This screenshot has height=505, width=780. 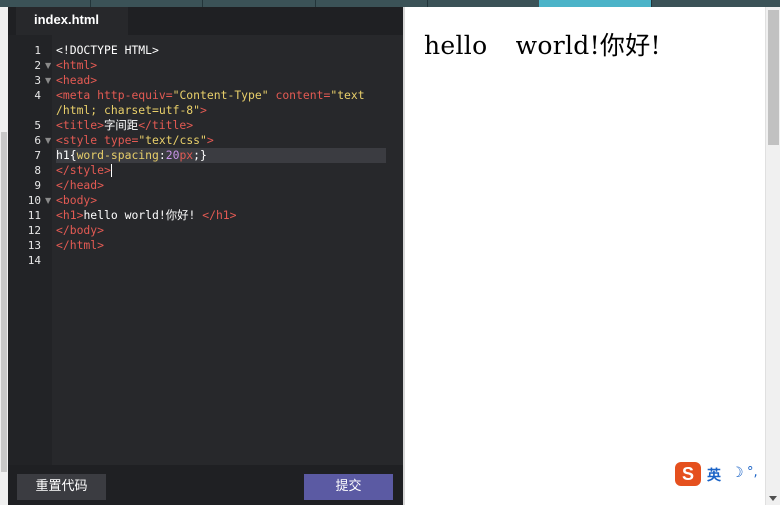 What do you see at coordinates (542, 45) in the screenshot?
I see `preview-heading: hello world!你好!` at bounding box center [542, 45].